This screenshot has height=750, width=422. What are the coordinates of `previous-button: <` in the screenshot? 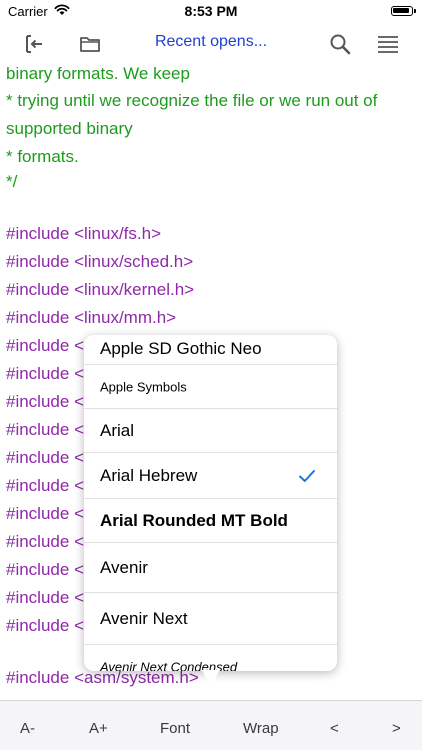 It's located at (334, 728).